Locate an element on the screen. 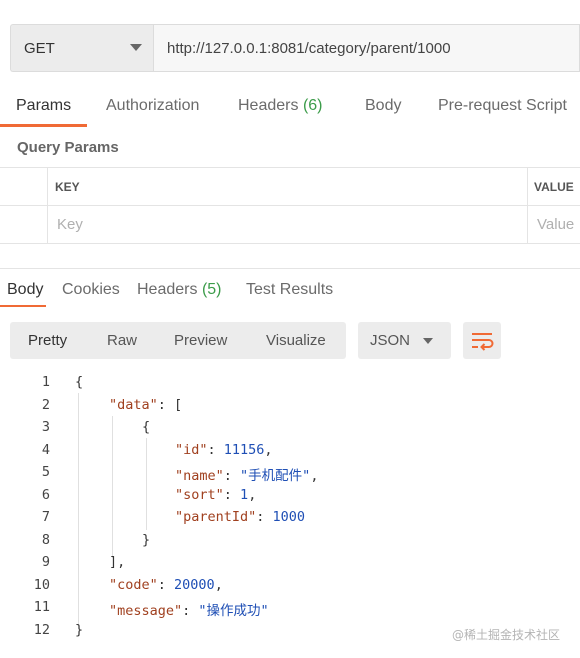 This screenshot has height=658, width=580. json-key: "data" is located at coordinates (133, 405).